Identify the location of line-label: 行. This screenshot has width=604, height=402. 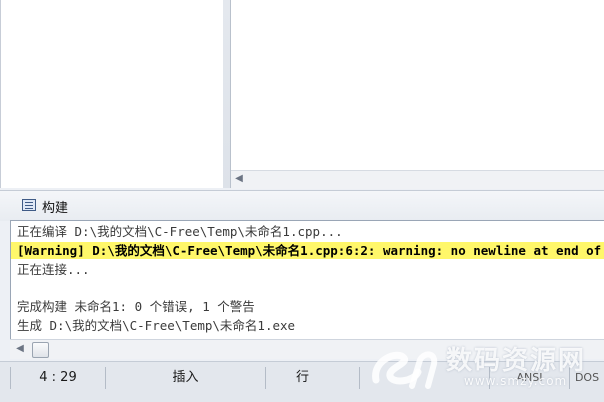
(313, 378).